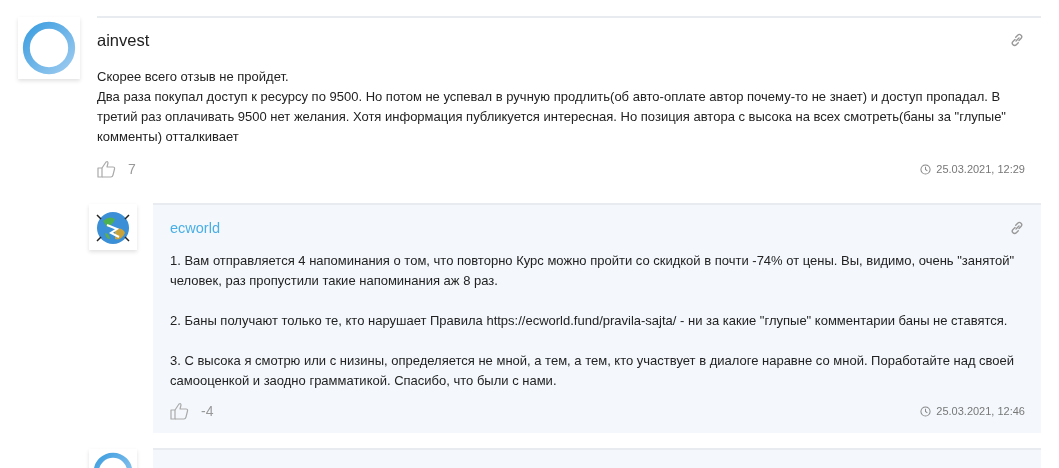 This screenshot has height=468, width=1059. Describe the element at coordinates (593, 371) in the screenshot. I see `comment-text: 3. С высока я смотрю или с низины, определяется не мной, а тем, а тем, кто участвует в диалоге наравне со мной. Поработайте над своей самооценкой и заодно грамматикой. Спасибо, что были с нами.` at that location.